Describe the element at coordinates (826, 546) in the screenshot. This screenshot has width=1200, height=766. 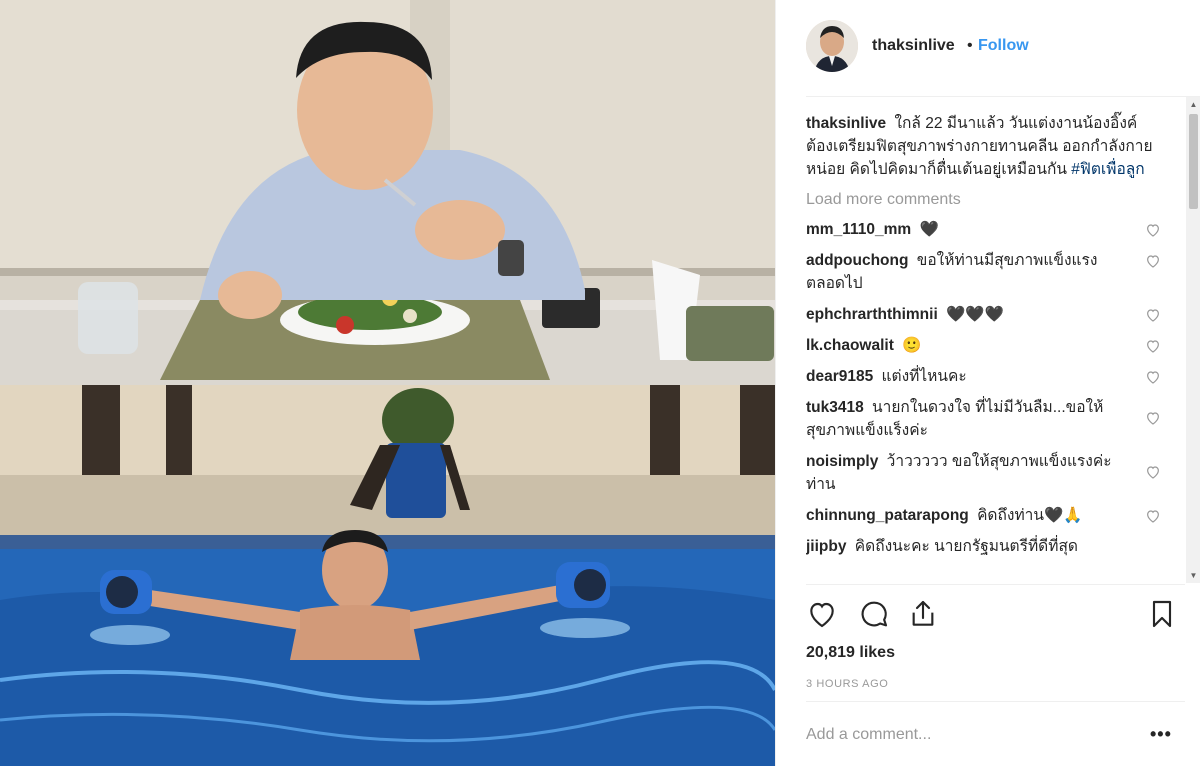
I see `comment-username: jiipby` at that location.